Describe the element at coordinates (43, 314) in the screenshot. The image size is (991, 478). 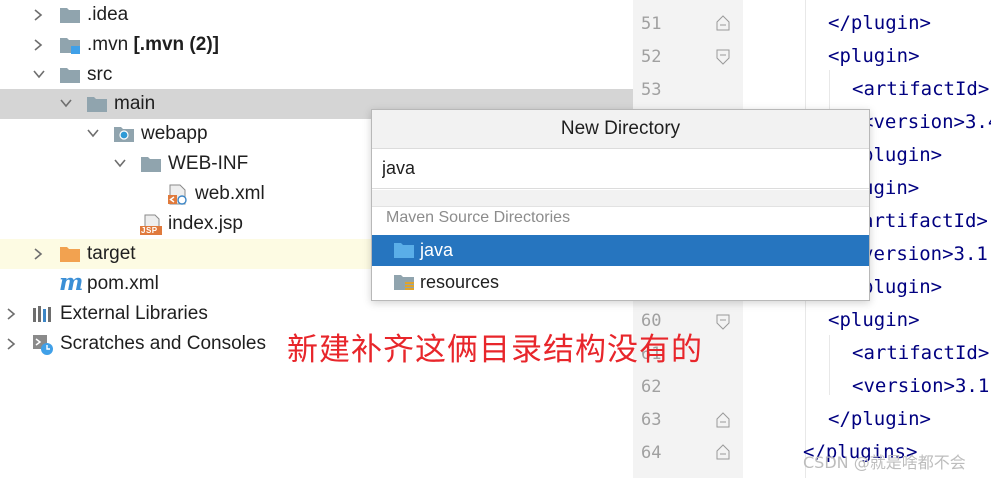
I see `libraries-icon` at that location.